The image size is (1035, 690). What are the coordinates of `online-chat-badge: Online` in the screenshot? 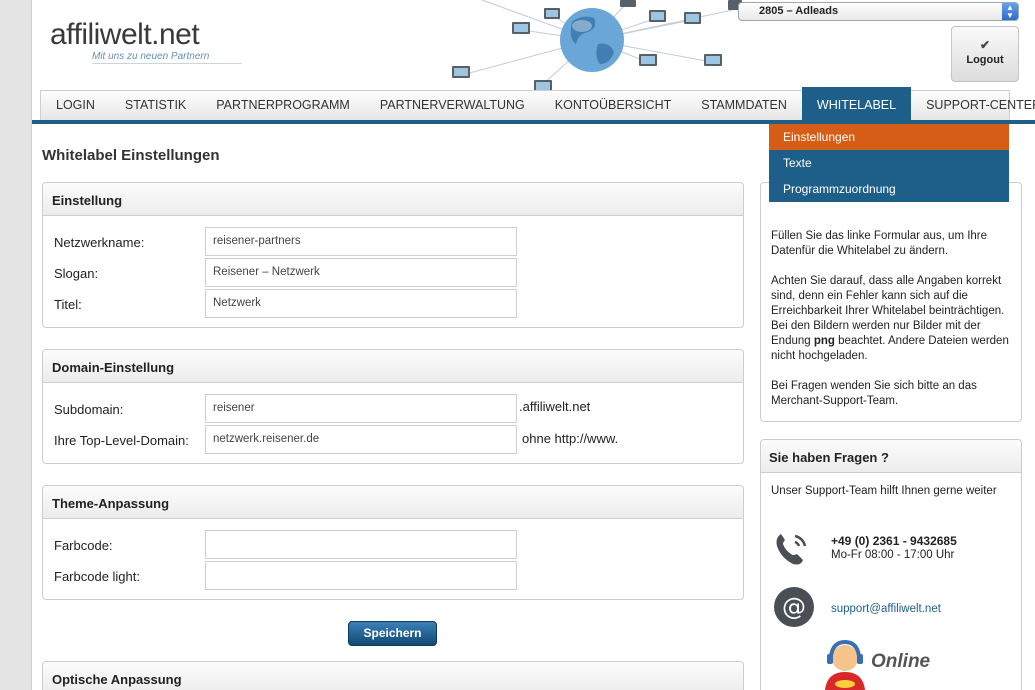 It's located at (886, 664).